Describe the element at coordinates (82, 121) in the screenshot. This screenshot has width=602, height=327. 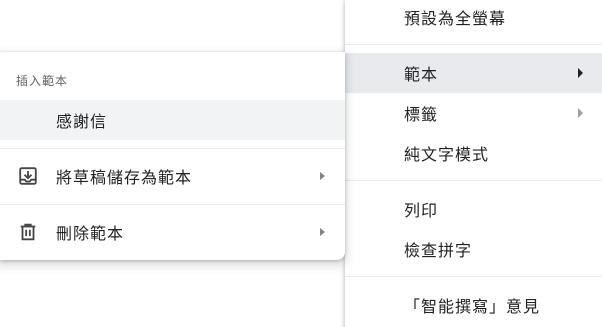
I see `template-label: 感謝信` at that location.